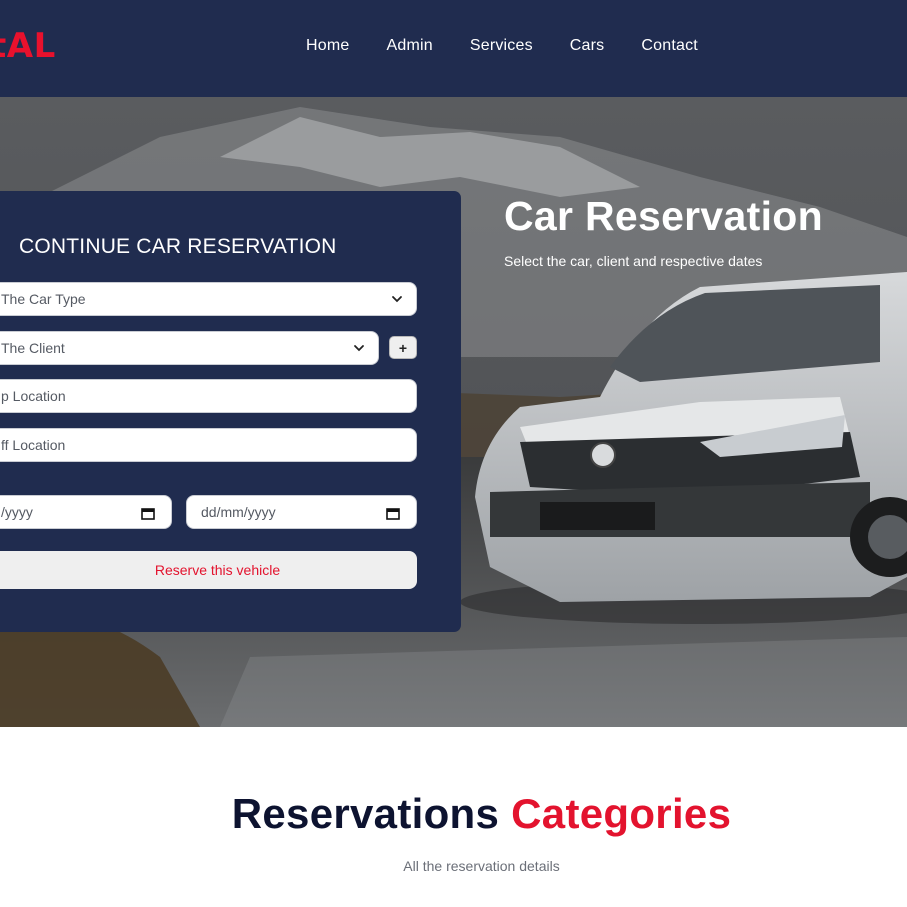  Describe the element at coordinates (208, 445) in the screenshot. I see `dropoff-location-input: ff Location` at that location.